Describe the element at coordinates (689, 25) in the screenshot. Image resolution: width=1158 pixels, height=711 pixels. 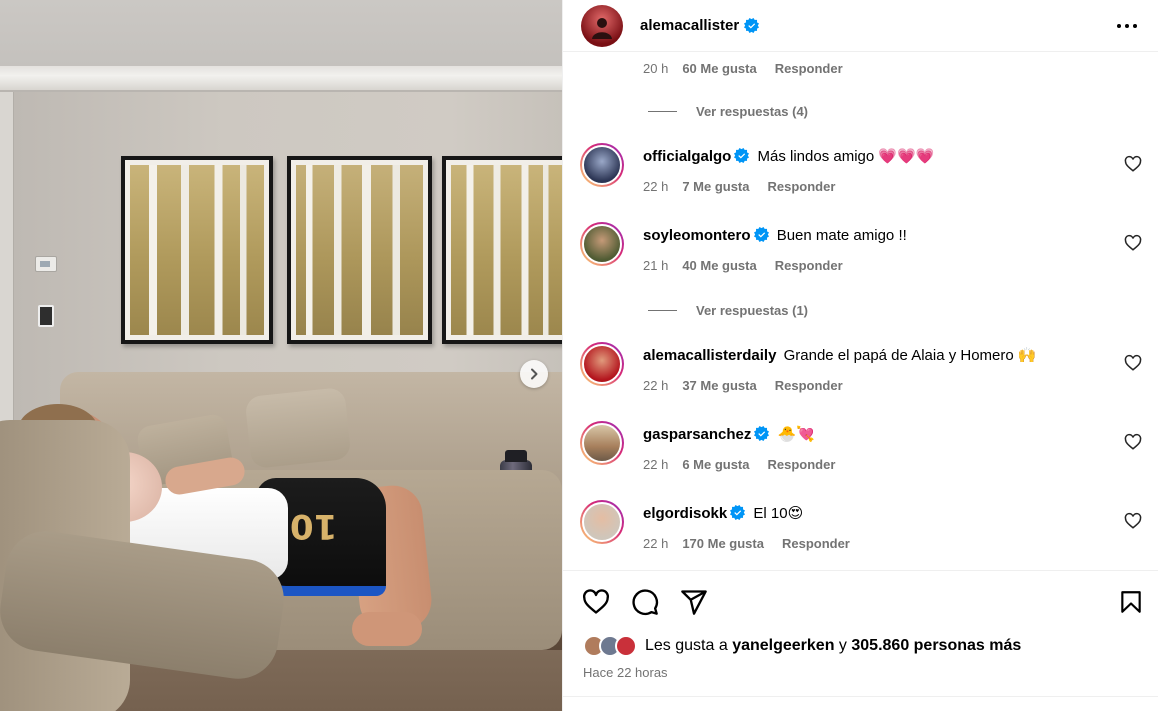
I see `author-username: alemacallister` at that location.